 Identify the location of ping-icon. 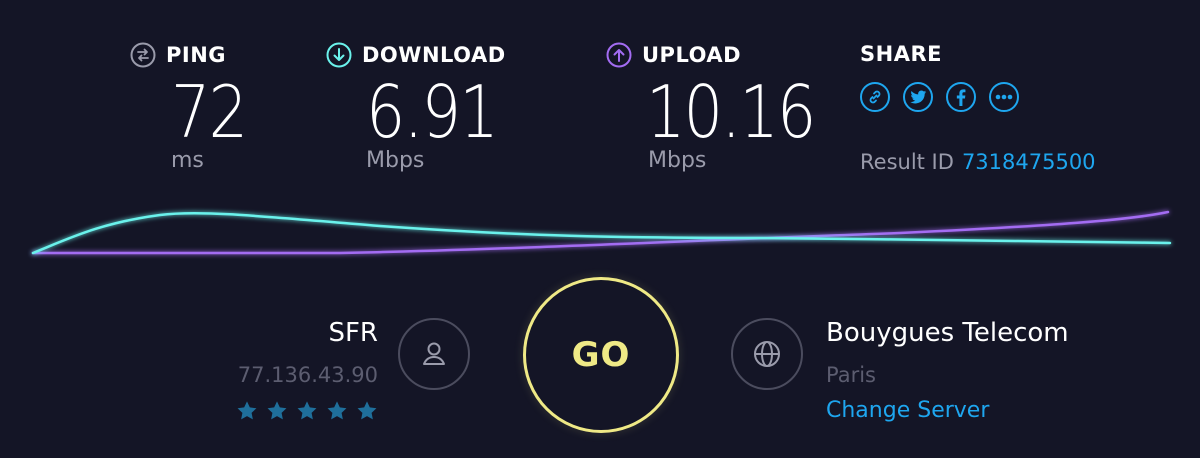
(143, 55).